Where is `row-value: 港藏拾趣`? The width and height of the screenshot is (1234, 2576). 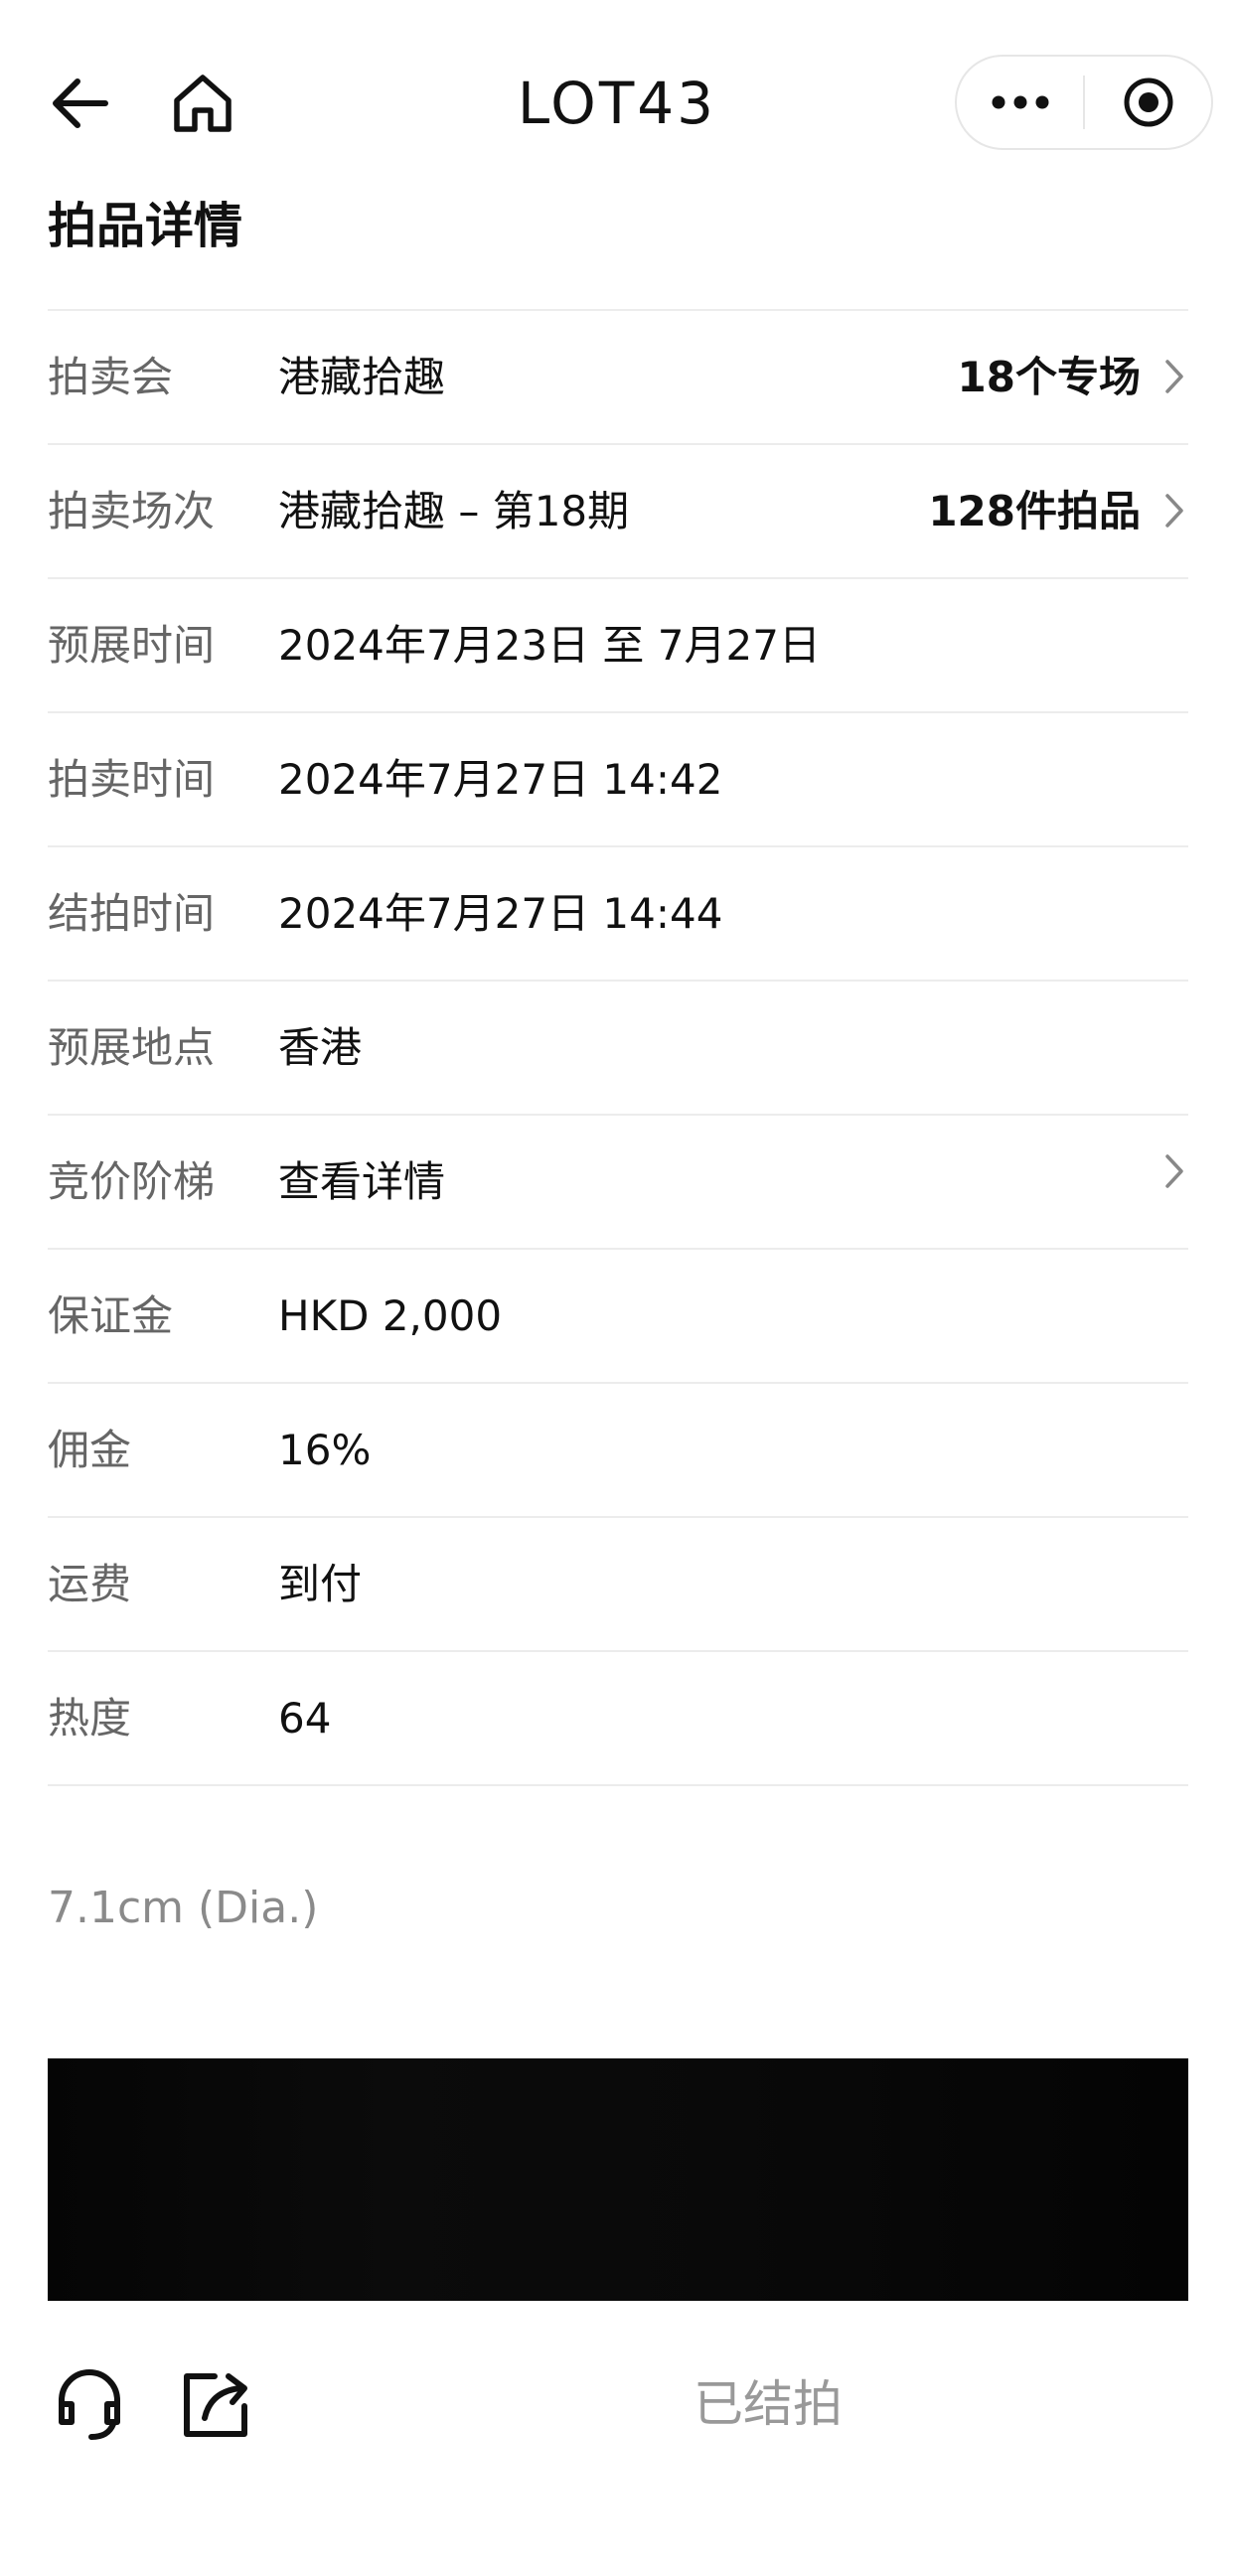 row-value: 港藏拾趣 is located at coordinates (362, 377).